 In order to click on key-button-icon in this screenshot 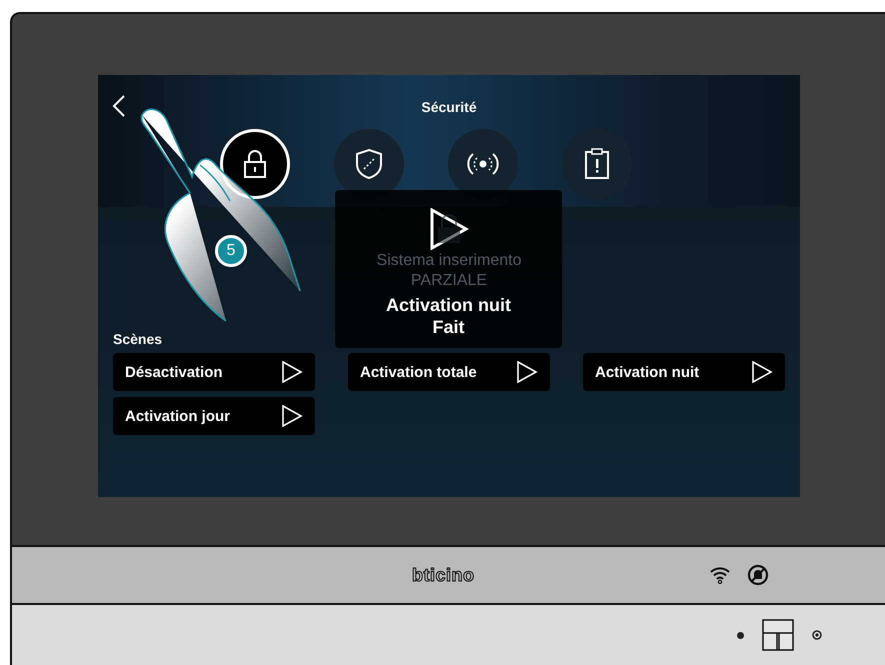, I will do `click(778, 635)`.